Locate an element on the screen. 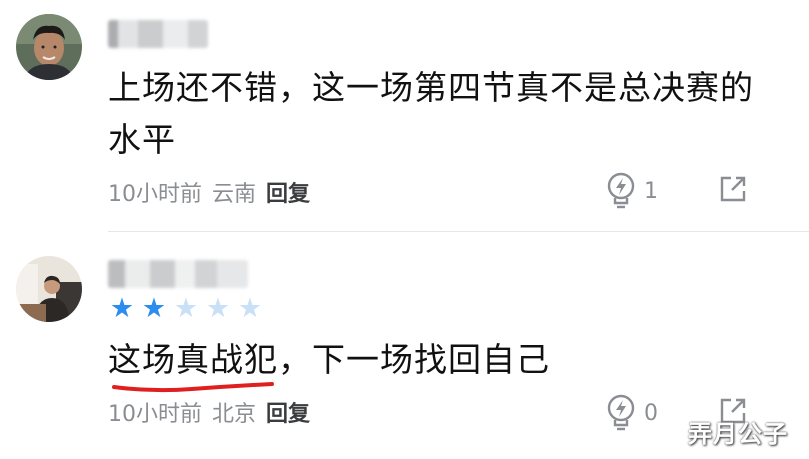 This screenshot has width=809, height=459. share-button is located at coordinates (733, 189).